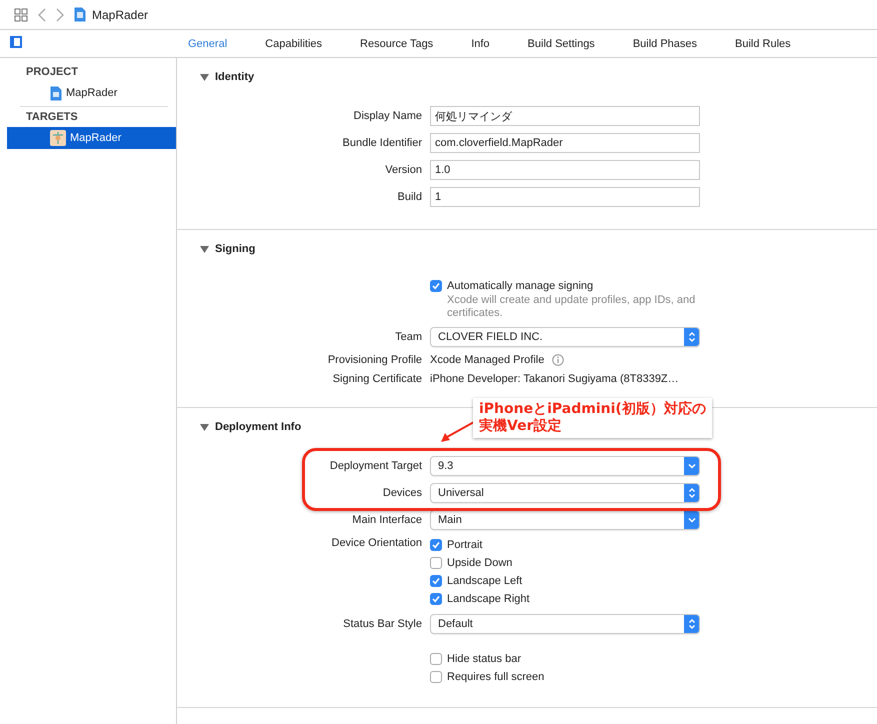 The height and width of the screenshot is (724, 877). What do you see at coordinates (374, 360) in the screenshot?
I see `field-label: Provisioning Profile` at bounding box center [374, 360].